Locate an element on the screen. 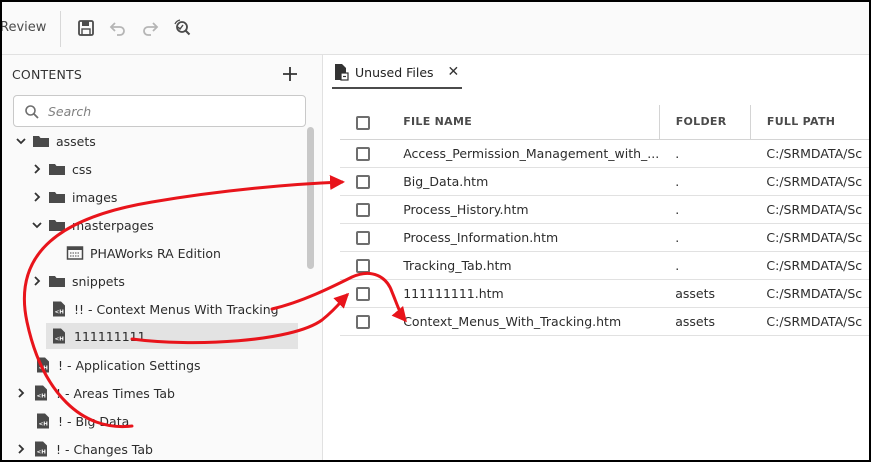 This screenshot has height=462, width=871. tree-item-snippets: snippets is located at coordinates (77, 281).